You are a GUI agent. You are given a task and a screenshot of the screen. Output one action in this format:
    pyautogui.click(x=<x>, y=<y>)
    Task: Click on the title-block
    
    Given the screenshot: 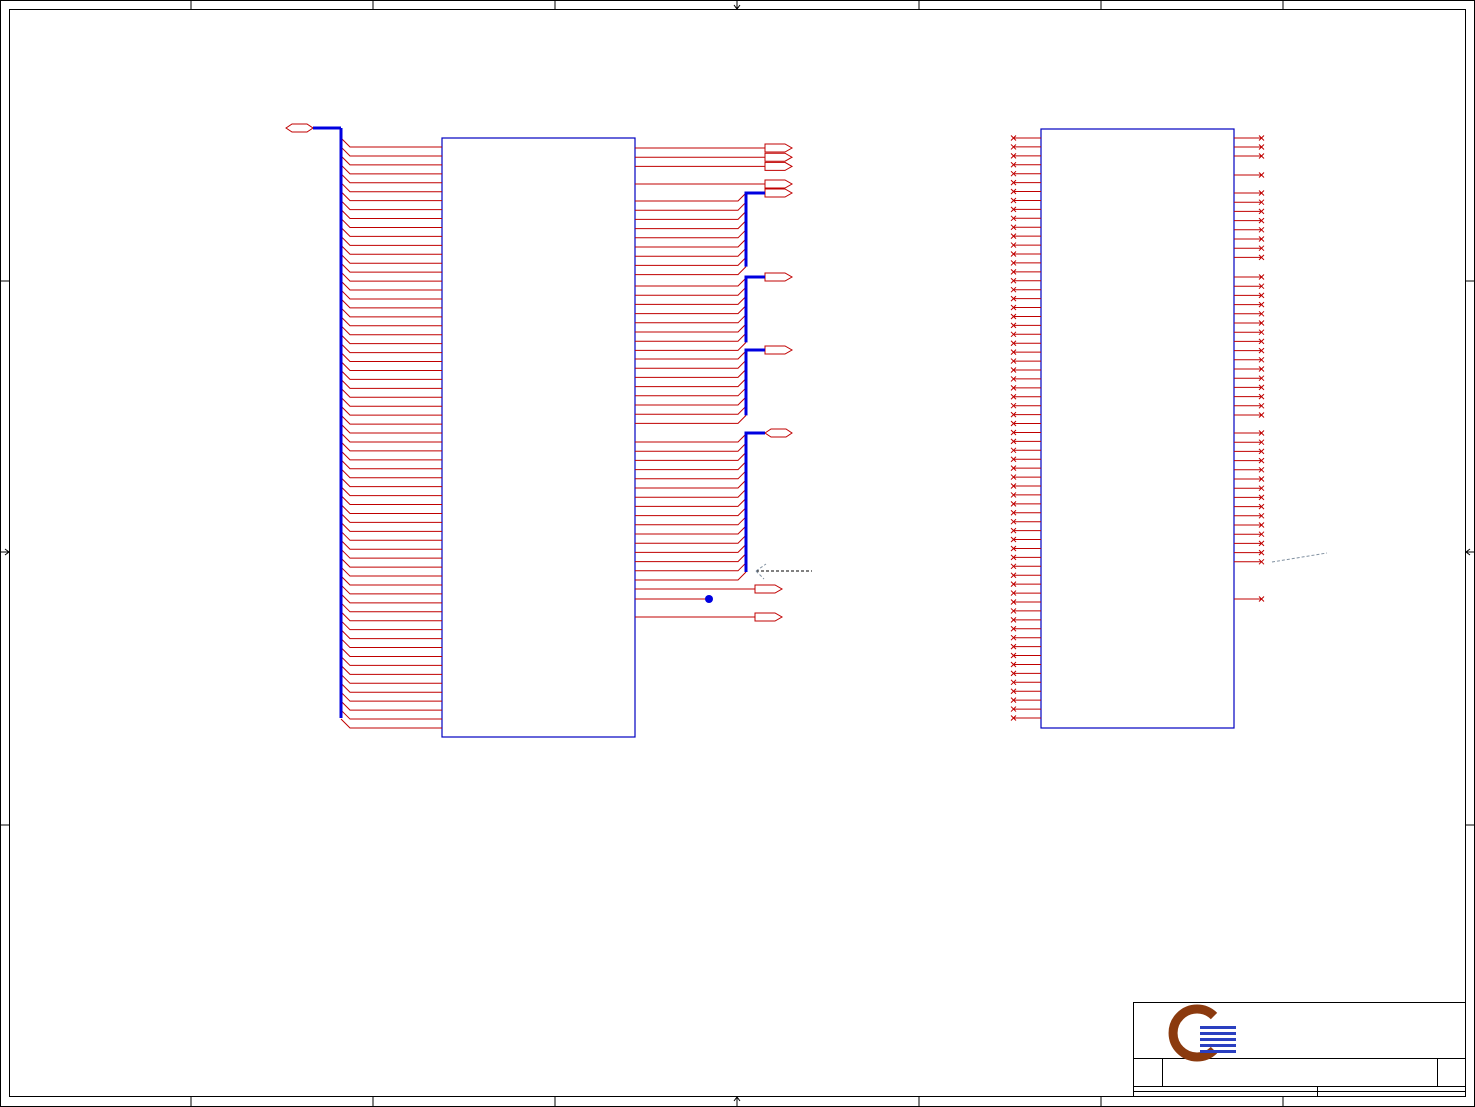 What is the action you would take?
    pyautogui.click(x=1299, y=1049)
    